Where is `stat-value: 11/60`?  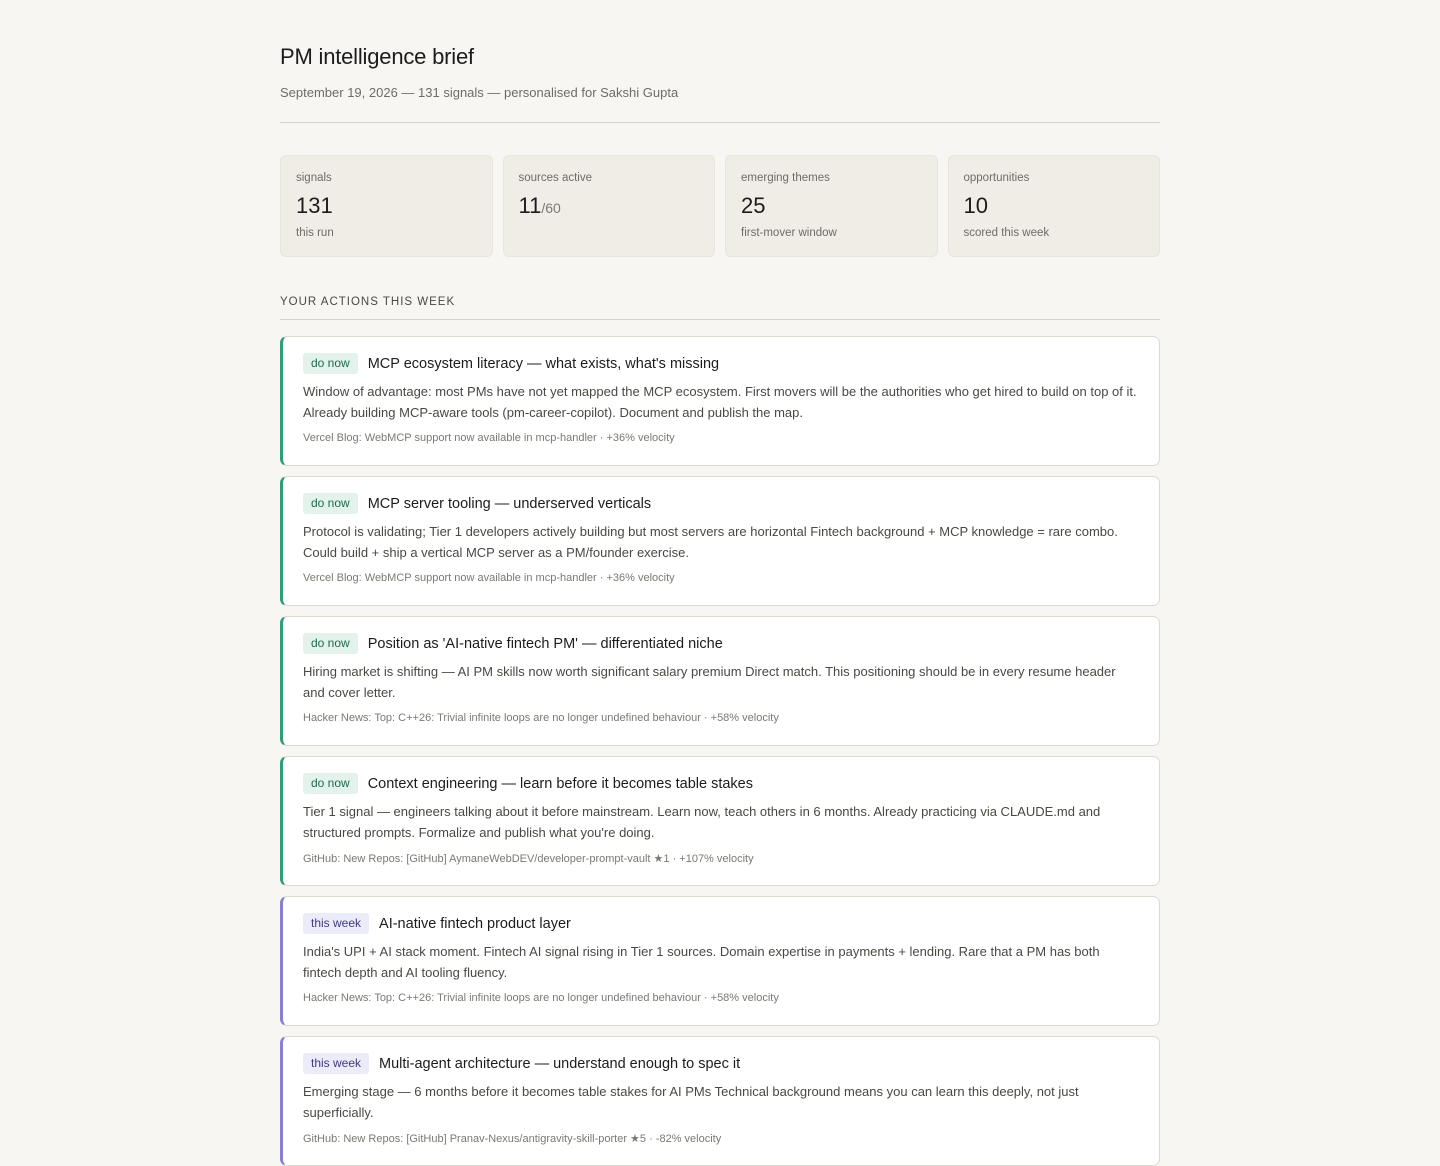 stat-value: 11/60 is located at coordinates (609, 206).